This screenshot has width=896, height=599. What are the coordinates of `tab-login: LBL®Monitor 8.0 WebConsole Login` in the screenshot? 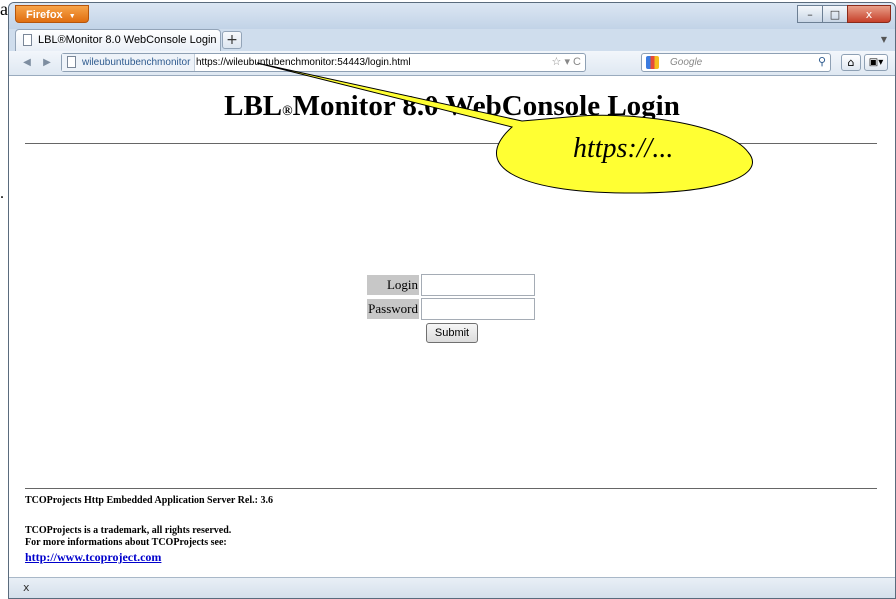 It's located at (118, 40).